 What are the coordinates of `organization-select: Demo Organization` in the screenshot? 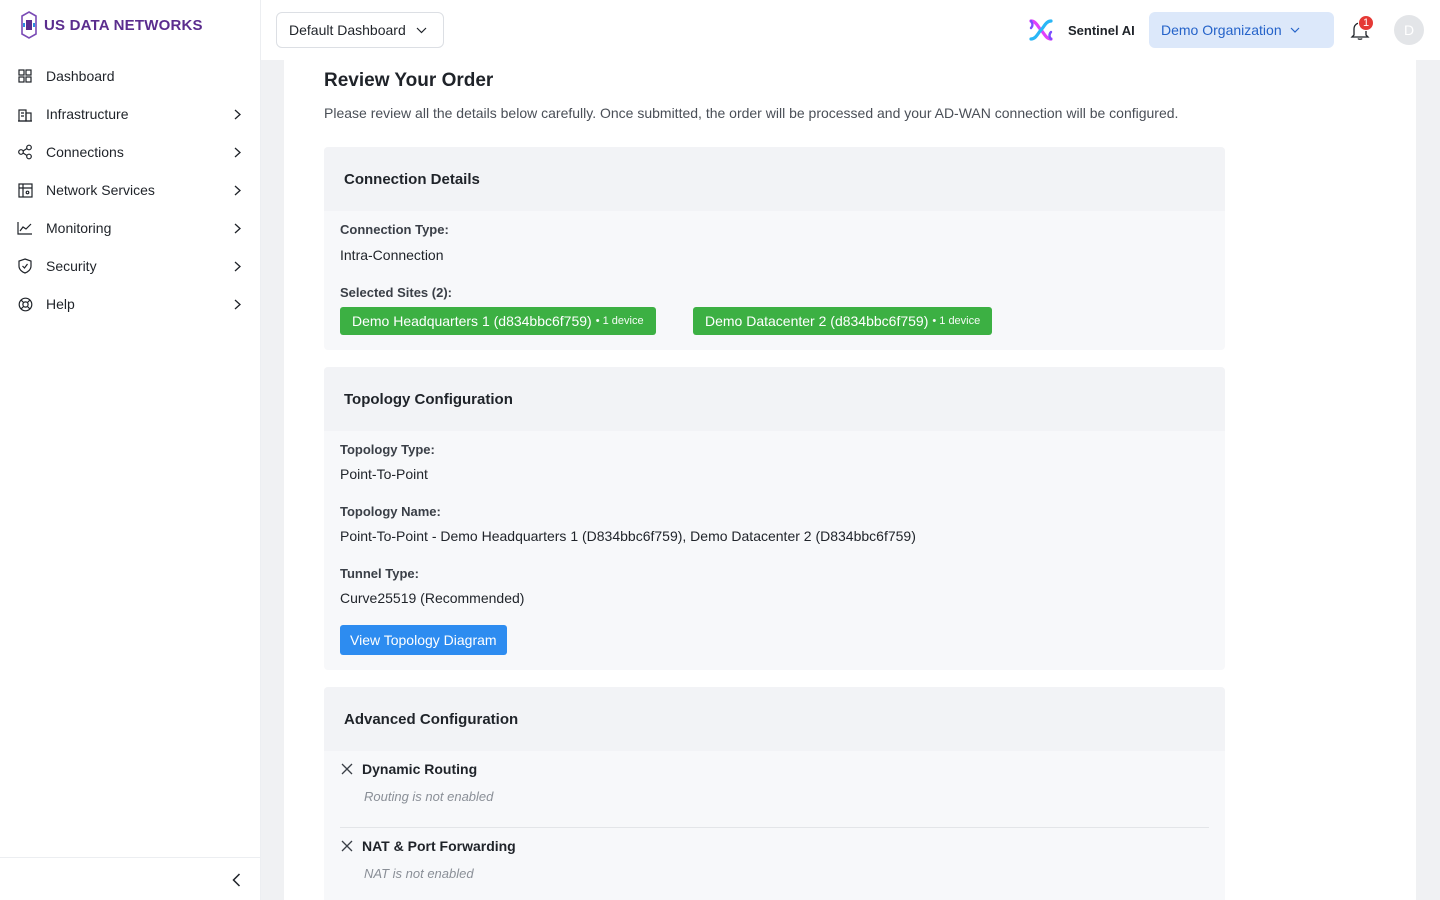 It's located at (1241, 30).